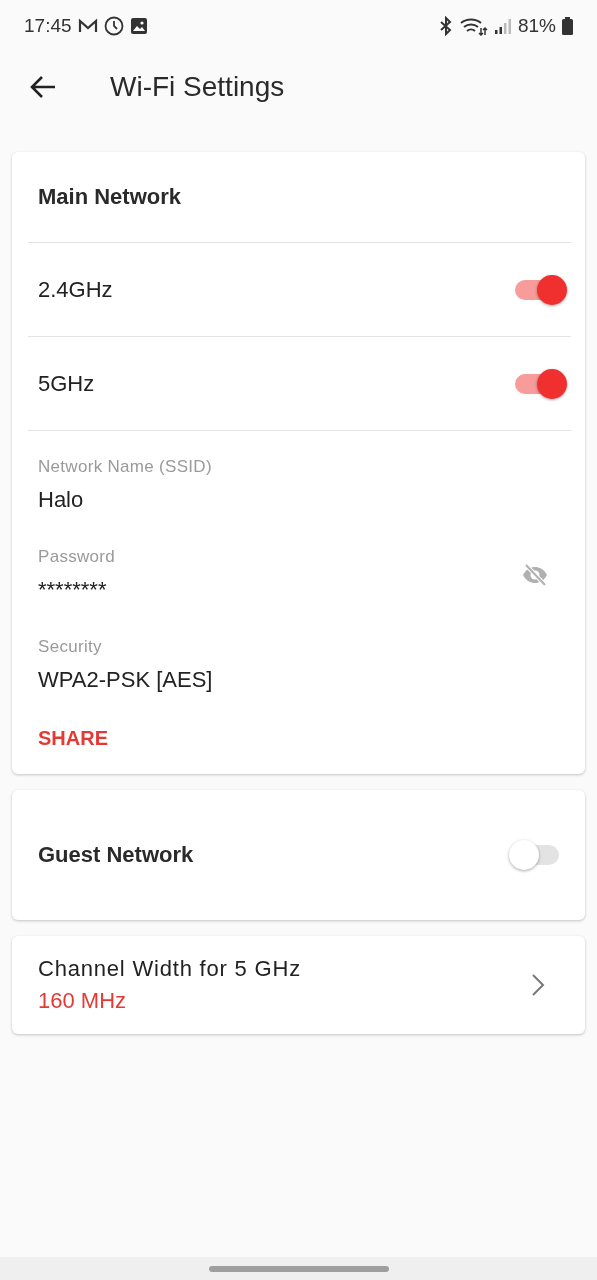  I want to click on signal-icon, so click(502, 26).